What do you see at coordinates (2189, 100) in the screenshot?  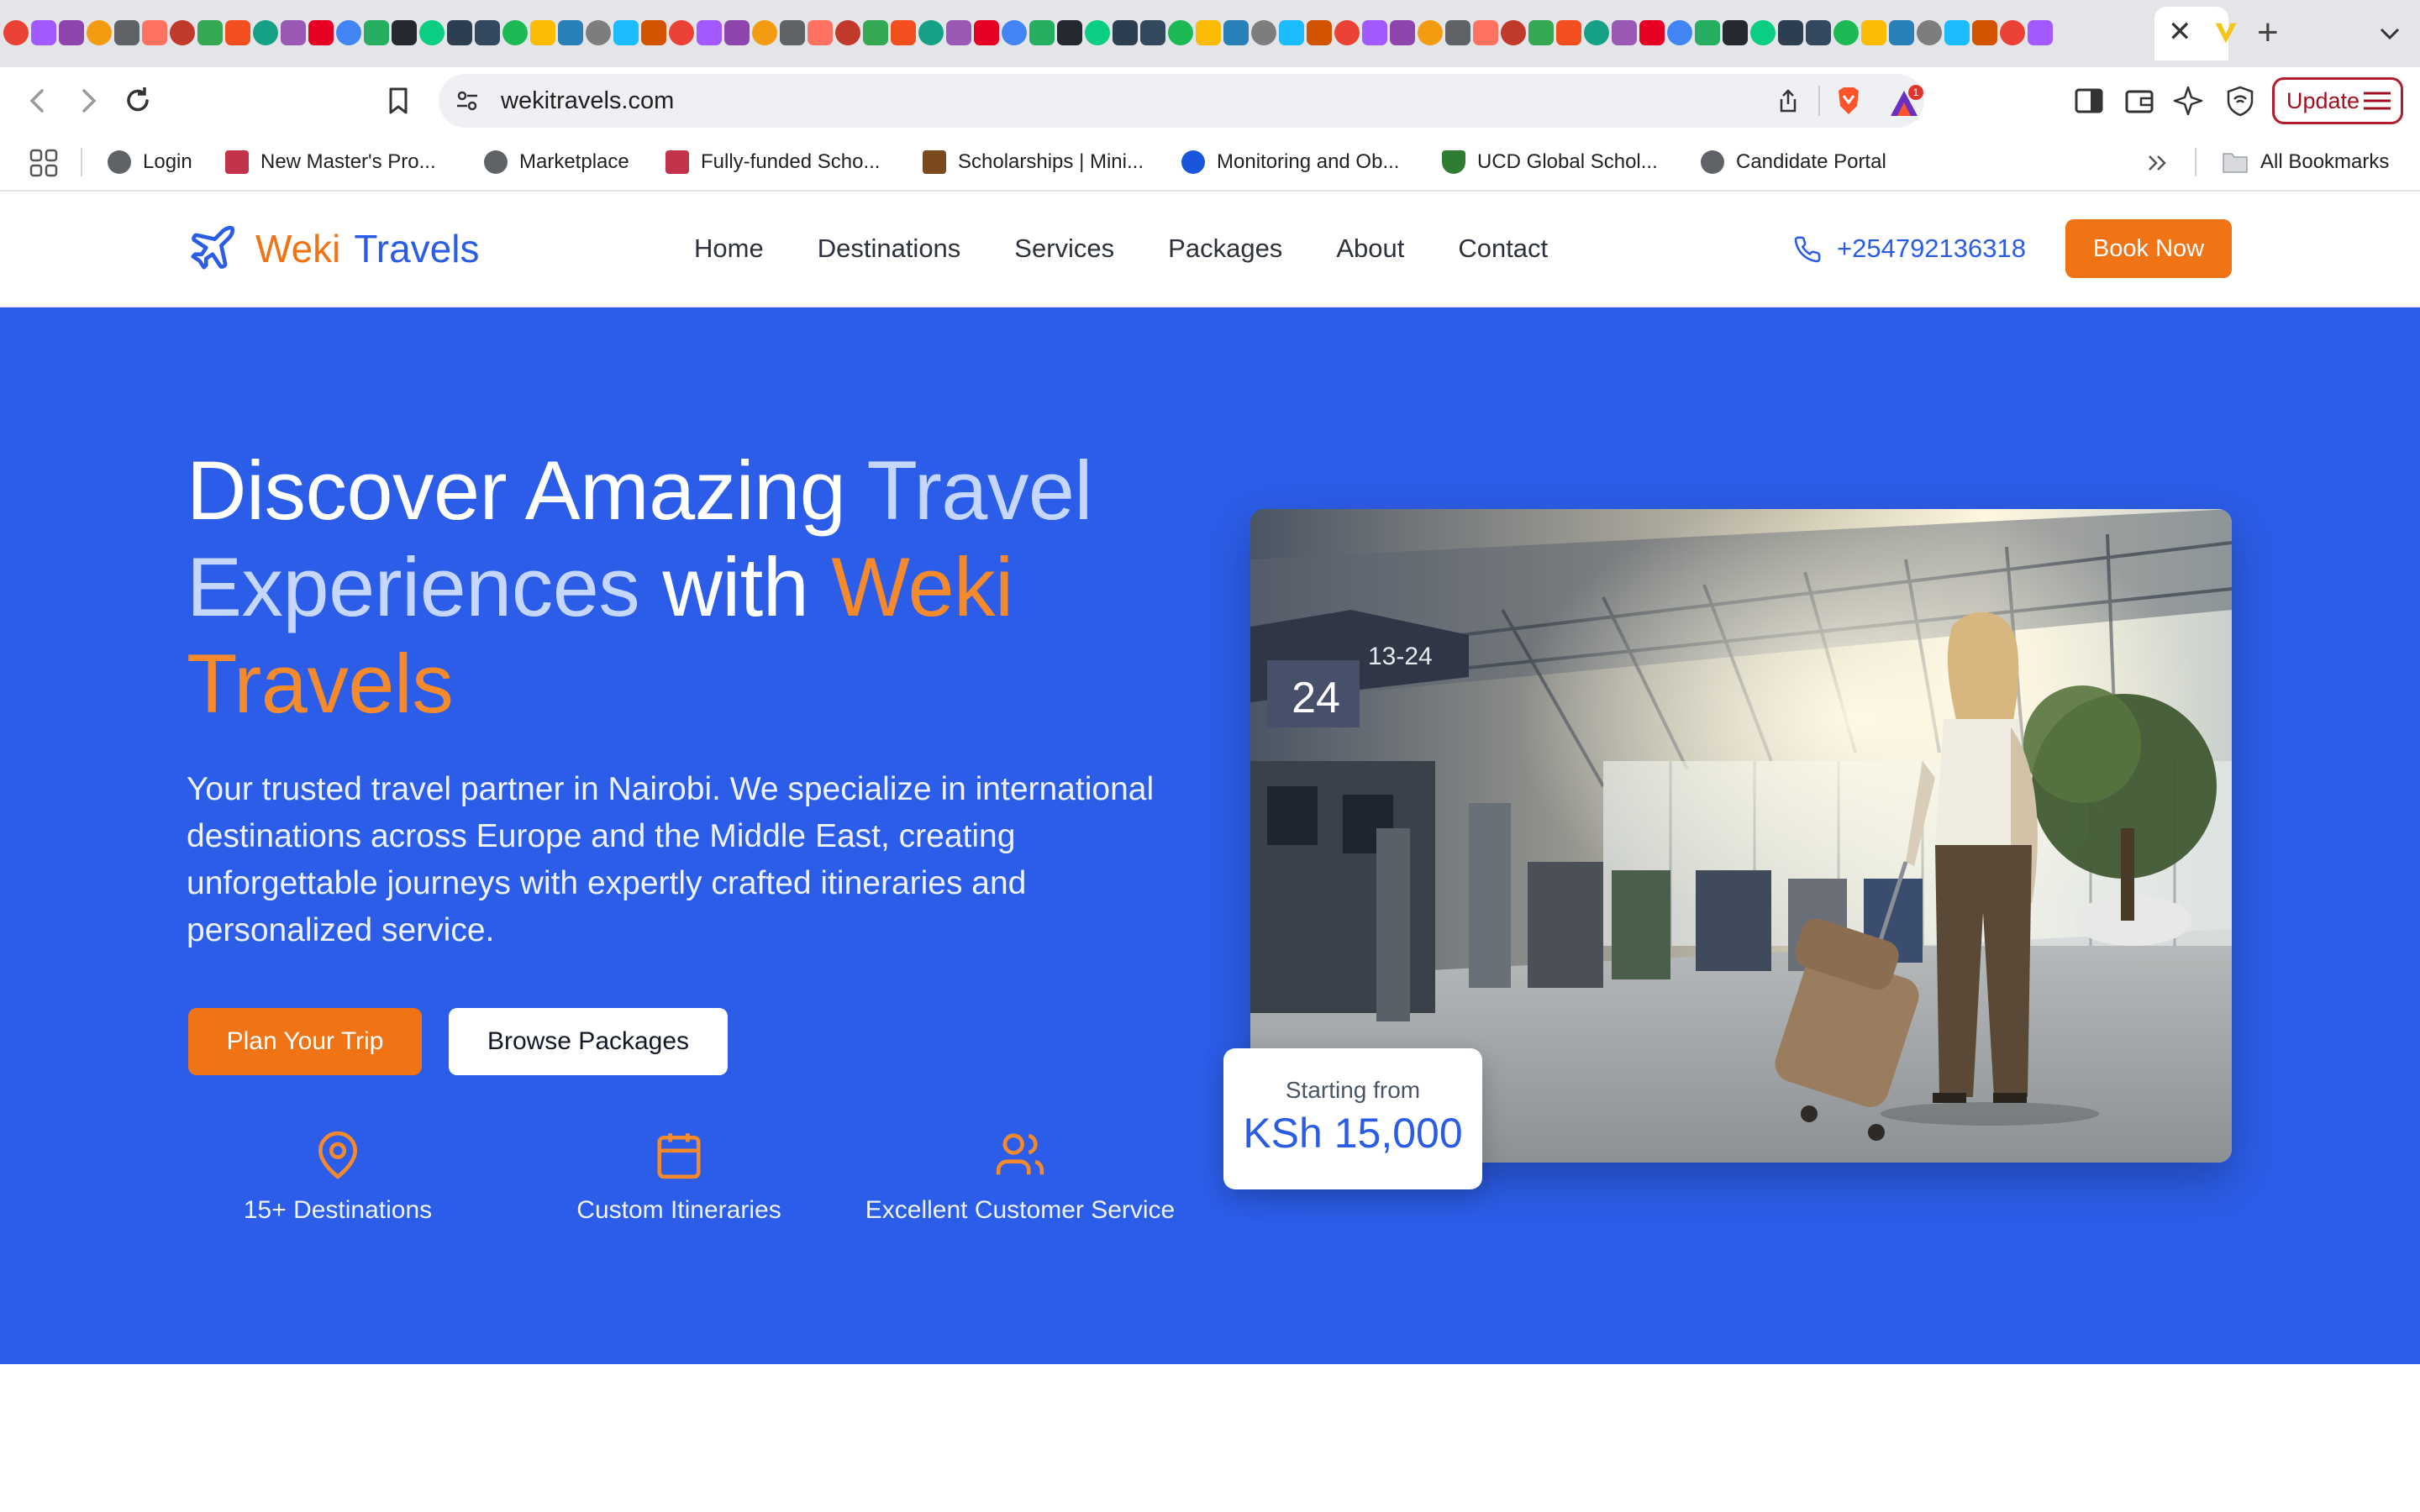 I see `ai-sparkle-icon` at bounding box center [2189, 100].